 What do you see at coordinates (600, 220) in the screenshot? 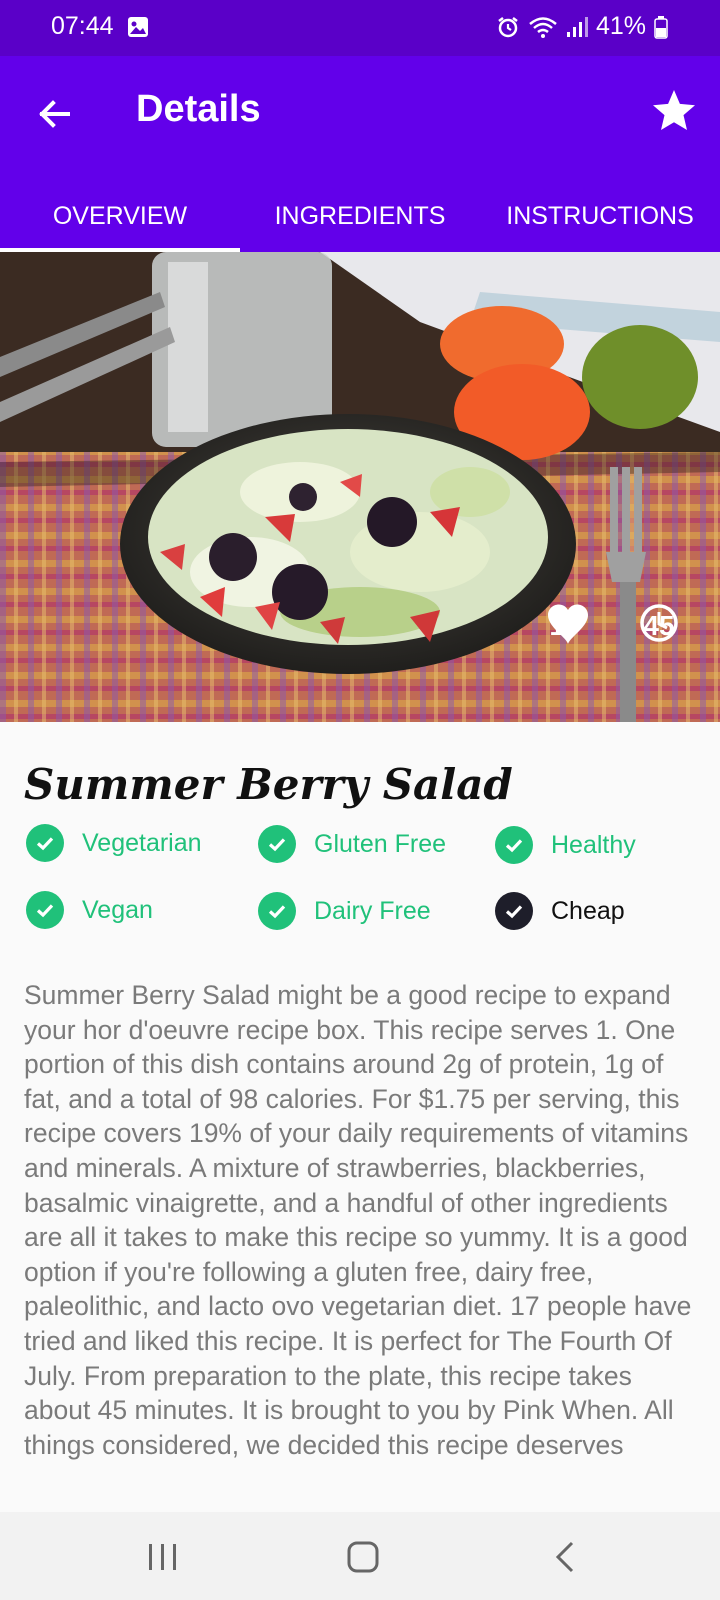
I see `tab-instructions: INSTRUCTIONS` at bounding box center [600, 220].